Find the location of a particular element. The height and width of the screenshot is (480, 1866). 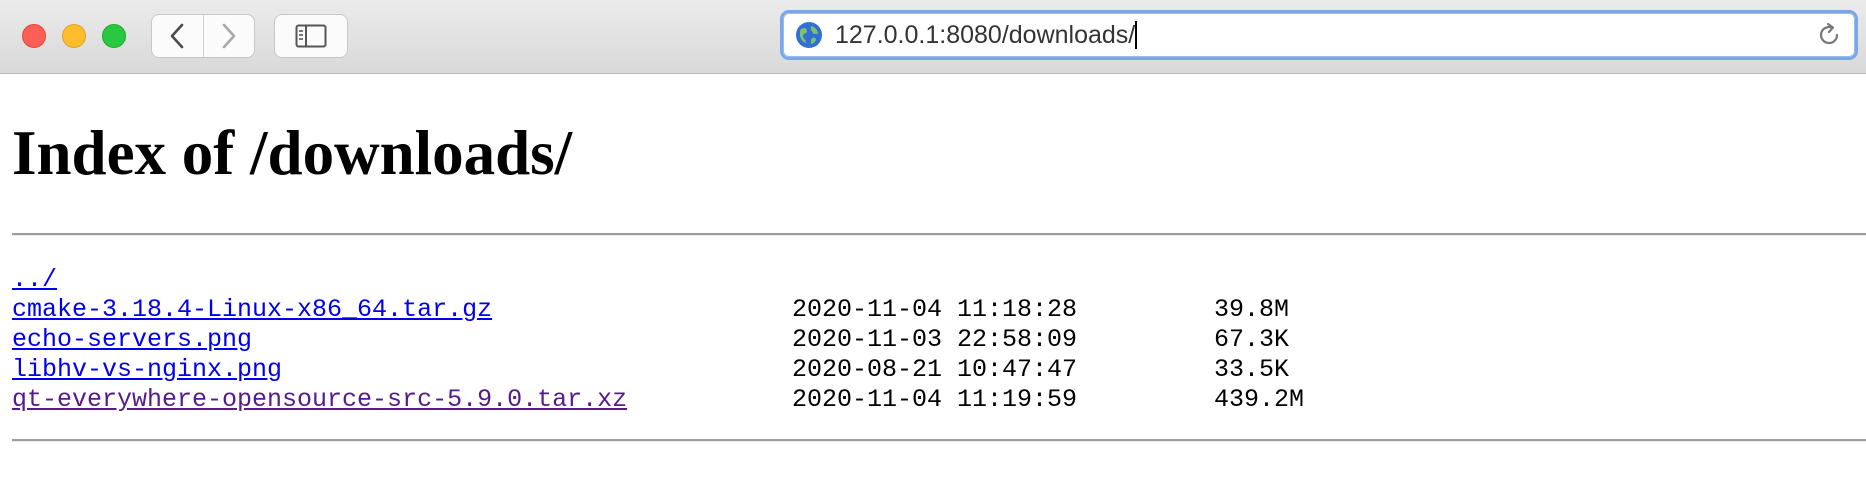

url-text: 127.0.0.1:8080/downloads/ is located at coordinates (985, 34).